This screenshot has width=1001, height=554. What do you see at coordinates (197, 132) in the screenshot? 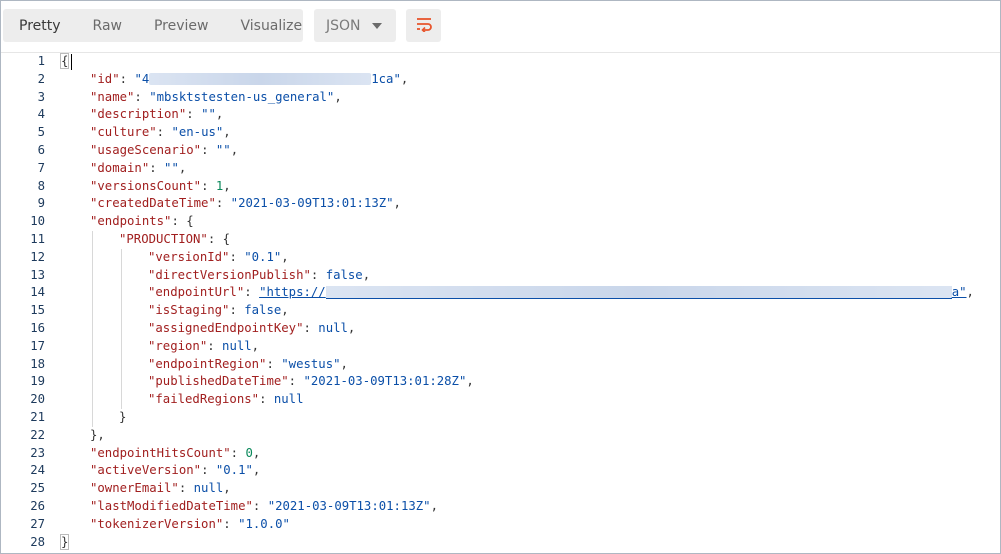
I see `json-value: "en-us"` at bounding box center [197, 132].